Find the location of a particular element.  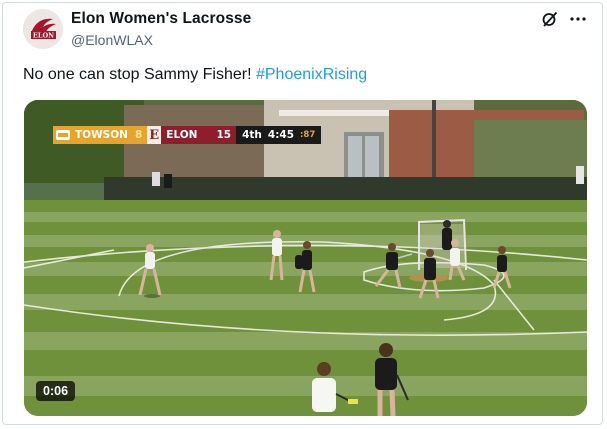

avatar: ELON is located at coordinates (43, 29).